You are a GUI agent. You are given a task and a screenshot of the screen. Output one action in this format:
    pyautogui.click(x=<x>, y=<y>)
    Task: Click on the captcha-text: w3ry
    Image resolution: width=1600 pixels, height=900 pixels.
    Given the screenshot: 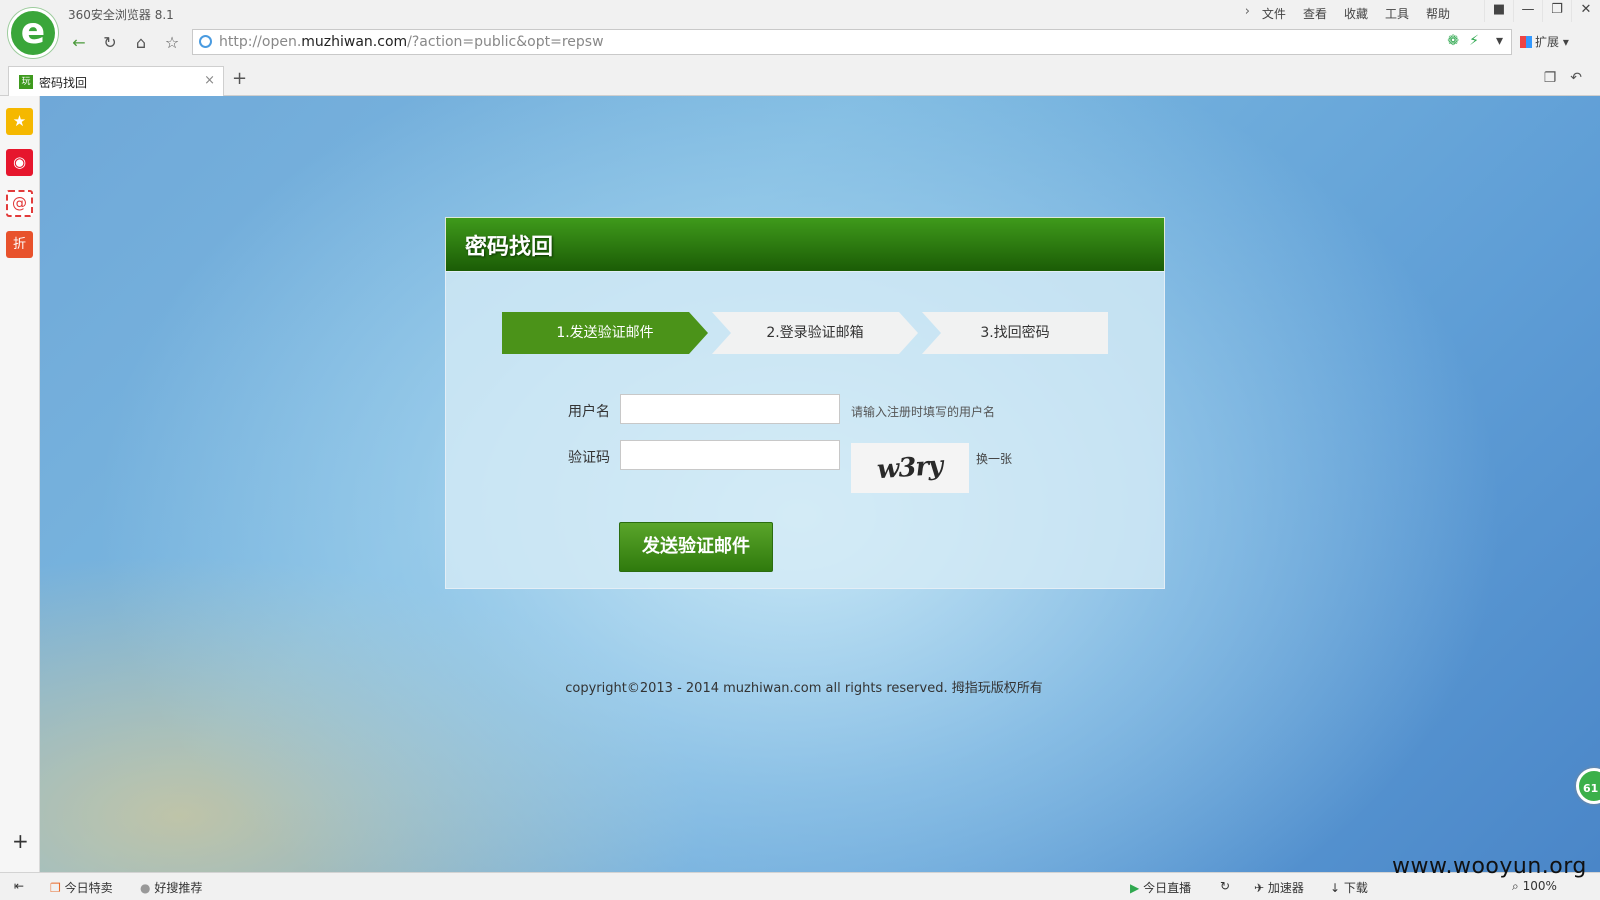 What is the action you would take?
    pyautogui.click(x=910, y=468)
    